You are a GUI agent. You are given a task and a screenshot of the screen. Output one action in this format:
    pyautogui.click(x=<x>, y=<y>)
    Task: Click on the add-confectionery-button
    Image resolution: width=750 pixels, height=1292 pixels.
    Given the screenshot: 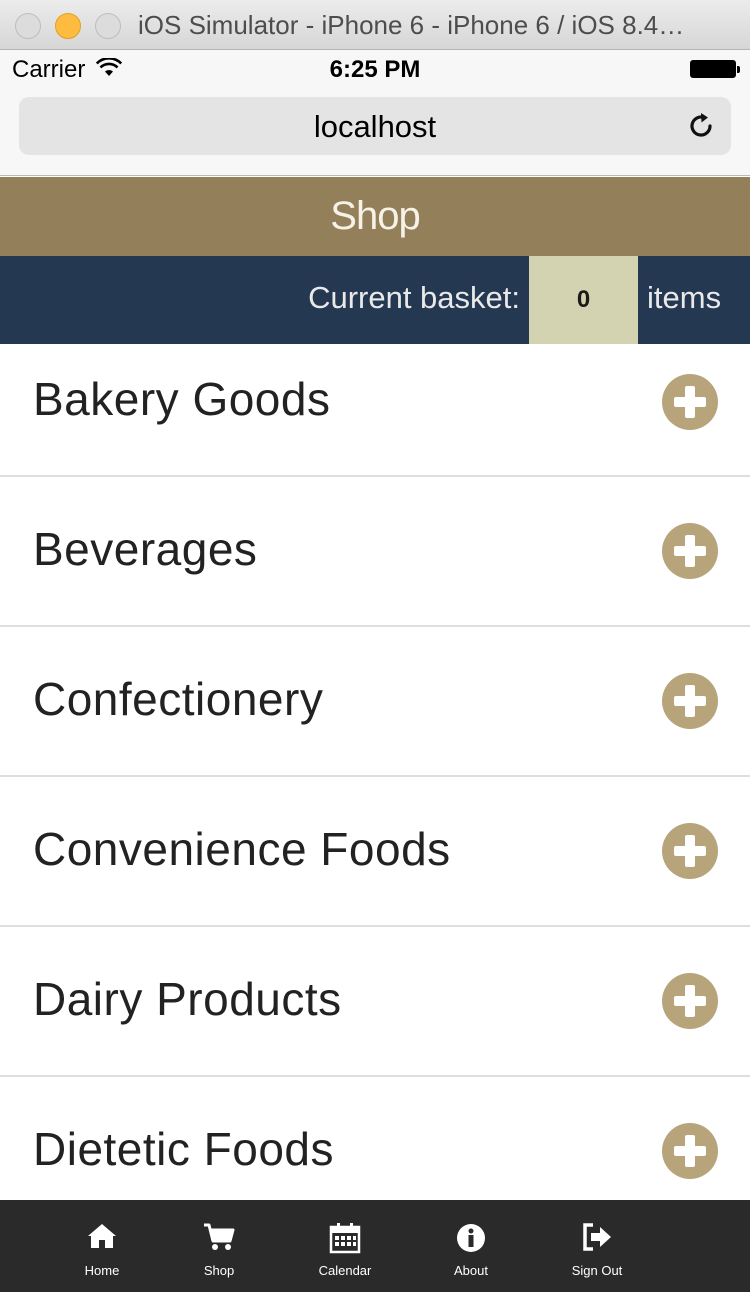 What is the action you would take?
    pyautogui.click(x=690, y=701)
    